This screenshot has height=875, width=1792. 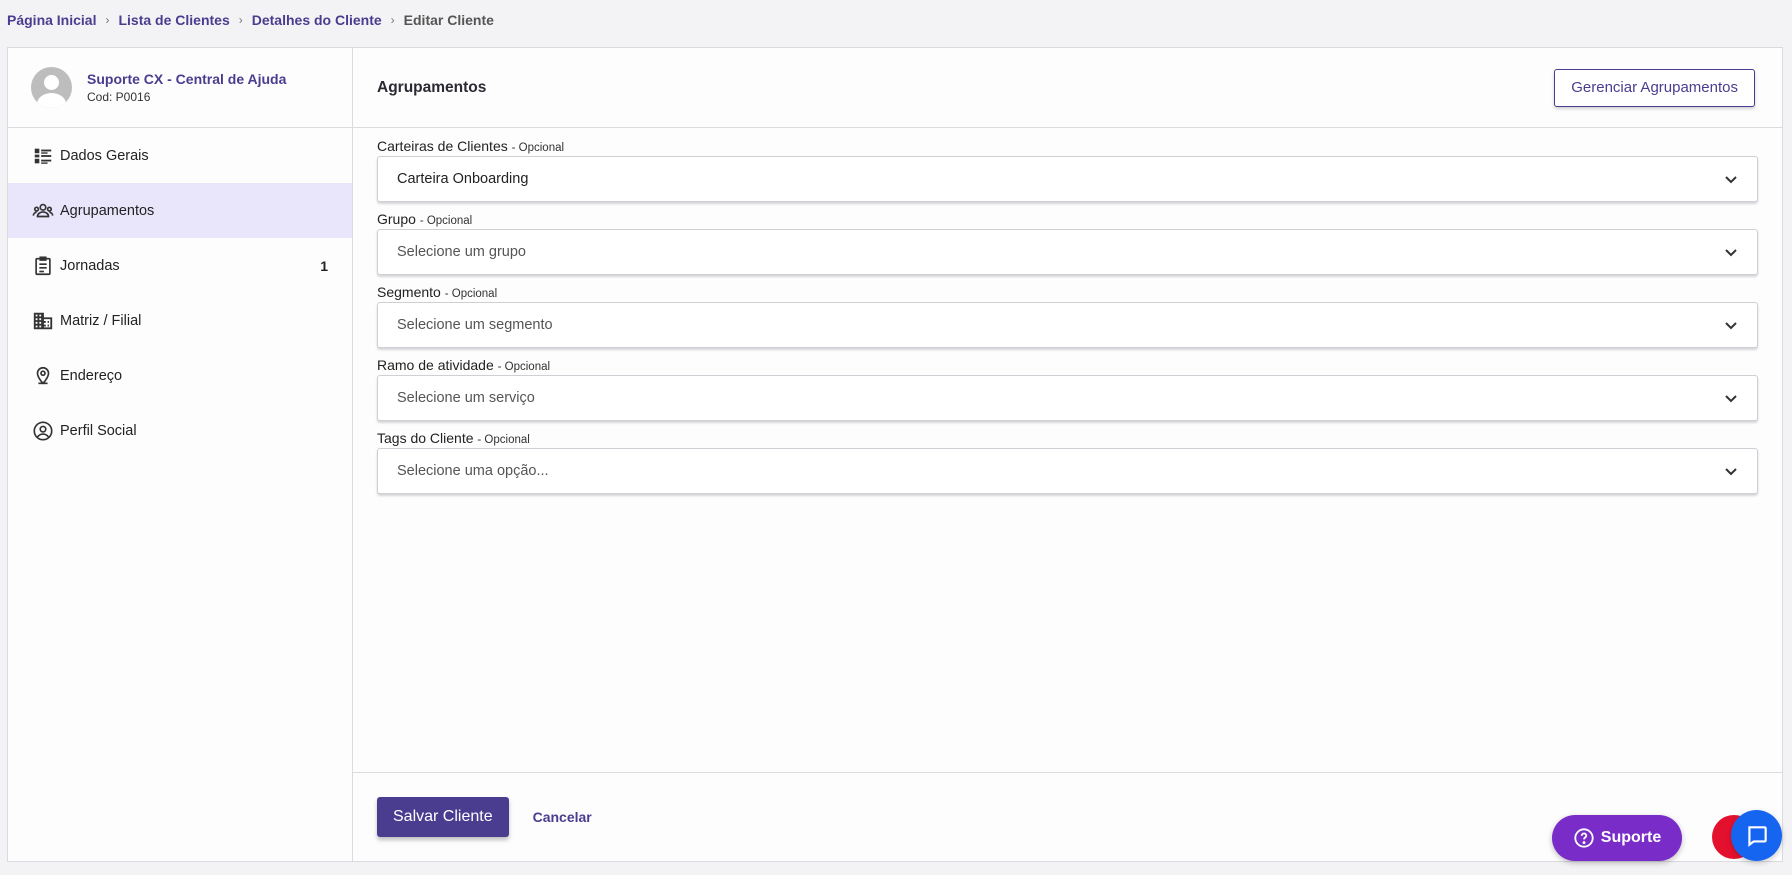 I want to click on cancel-link: Cancelar, so click(x=562, y=817).